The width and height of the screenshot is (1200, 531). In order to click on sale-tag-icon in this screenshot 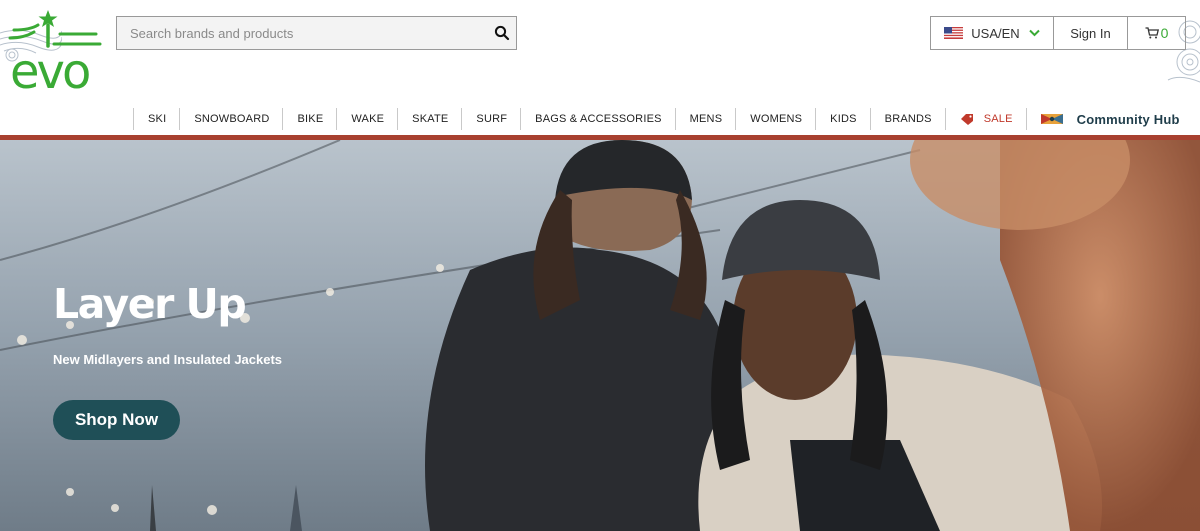, I will do `click(966, 119)`.